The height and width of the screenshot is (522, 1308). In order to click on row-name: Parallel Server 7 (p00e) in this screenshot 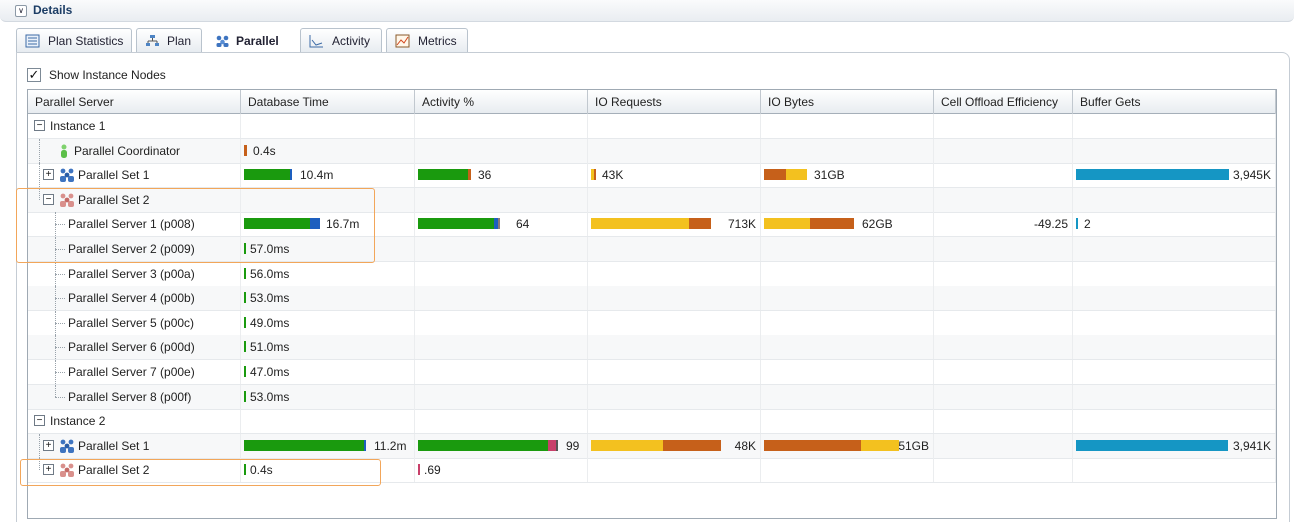, I will do `click(131, 372)`.